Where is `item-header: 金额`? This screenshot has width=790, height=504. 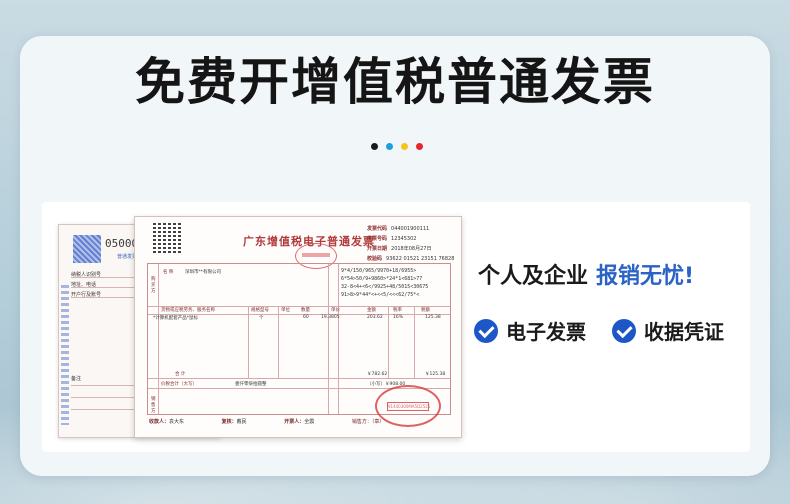 item-header: 金额 is located at coordinates (371, 310).